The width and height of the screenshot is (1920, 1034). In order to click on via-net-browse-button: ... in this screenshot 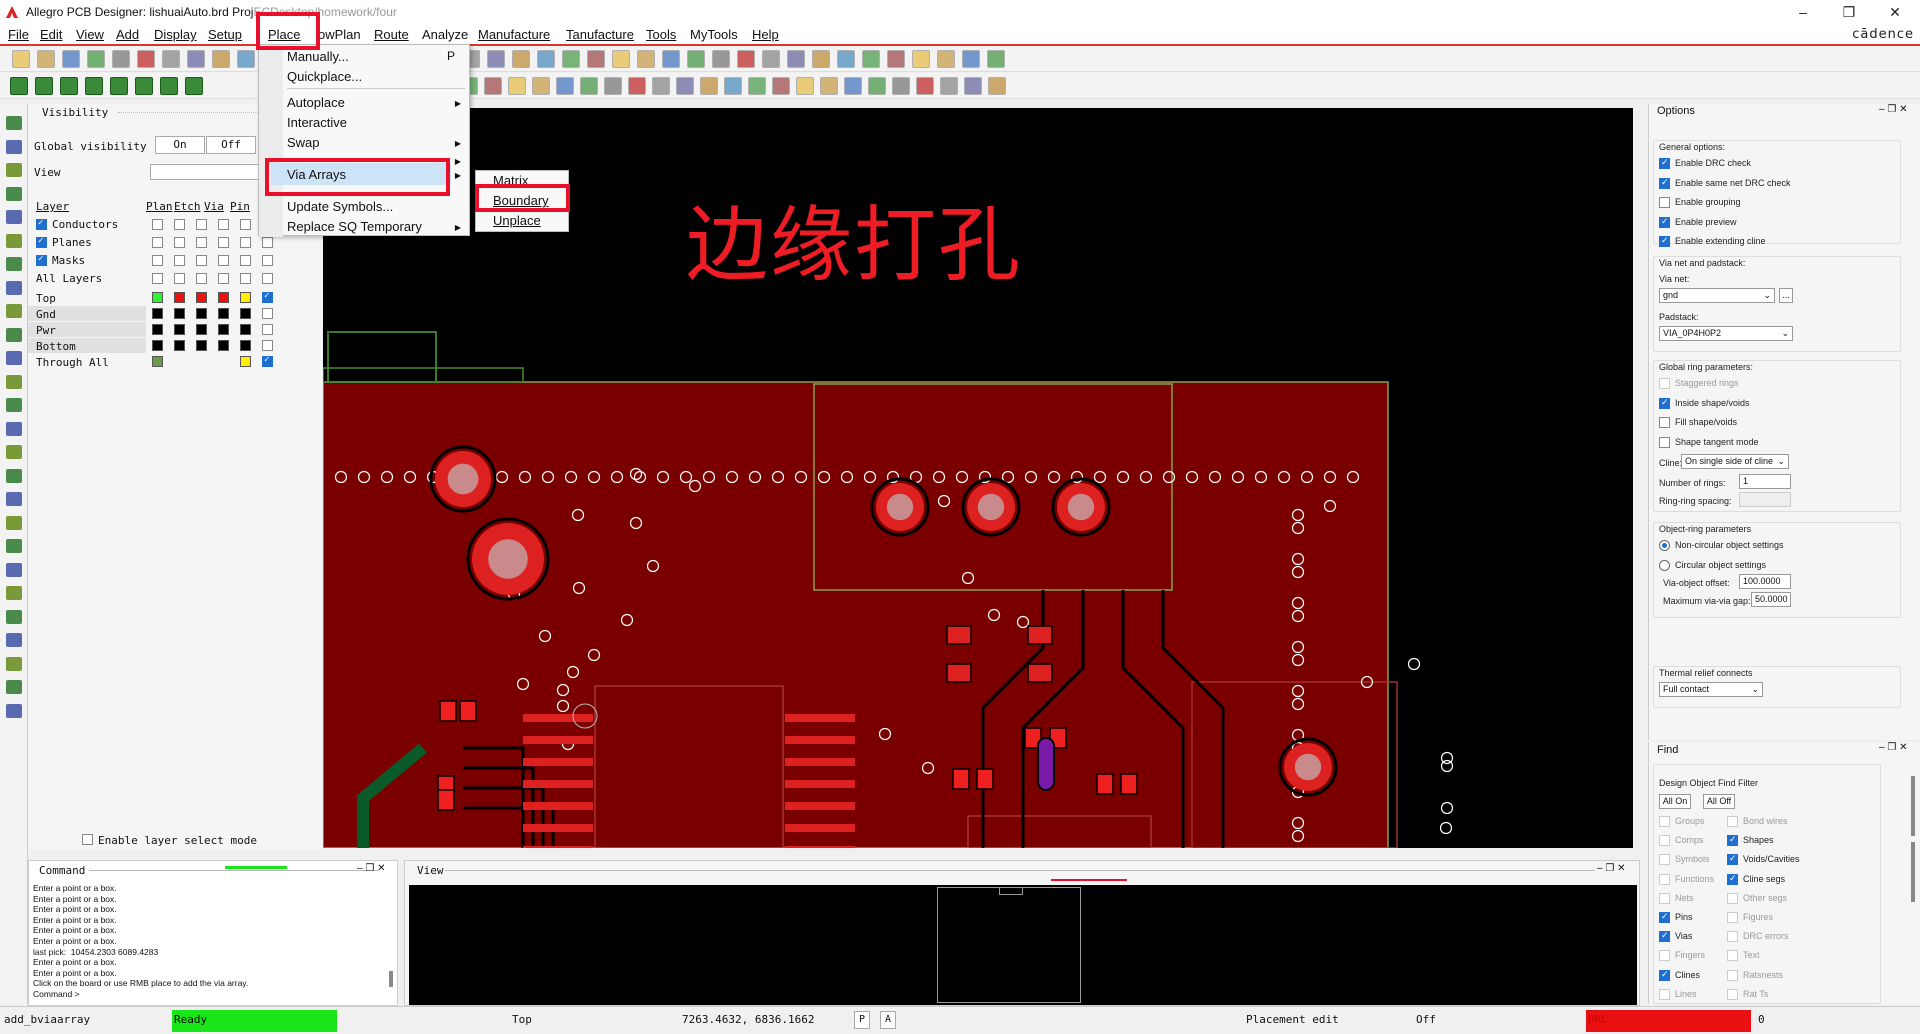, I will do `click(1786, 295)`.